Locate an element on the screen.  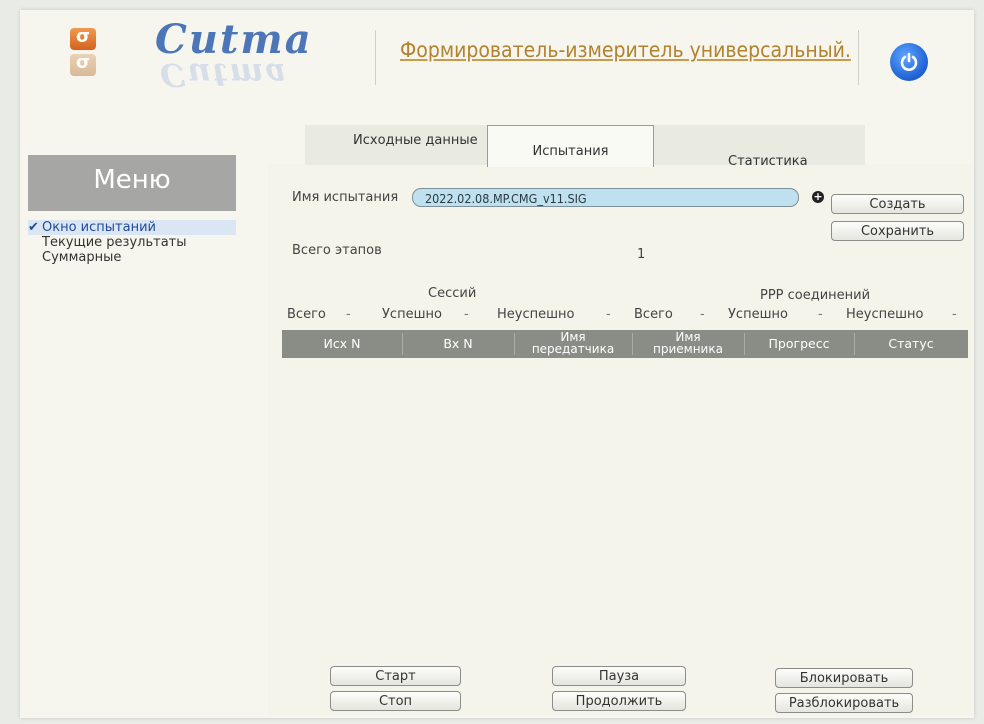
column-header-progress: Прогресс is located at coordinates (799, 344).